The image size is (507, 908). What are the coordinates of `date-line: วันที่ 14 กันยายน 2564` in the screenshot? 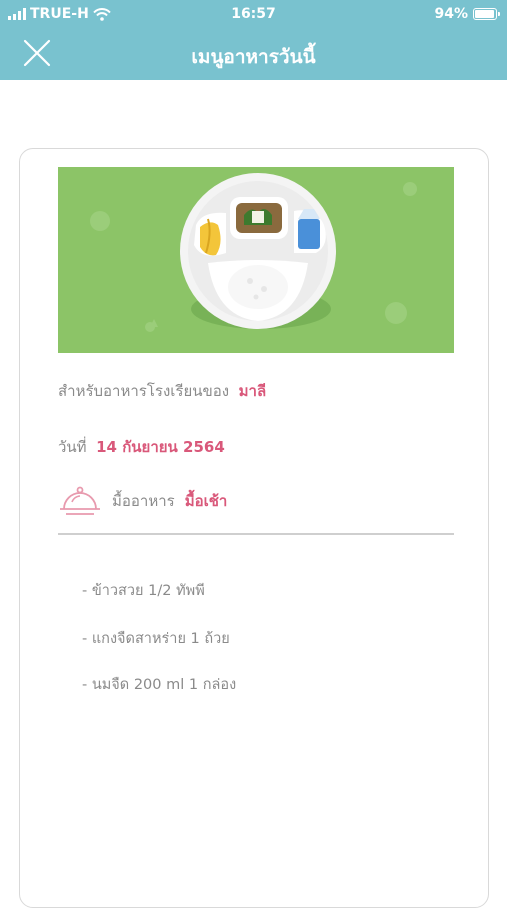 It's located at (141, 447).